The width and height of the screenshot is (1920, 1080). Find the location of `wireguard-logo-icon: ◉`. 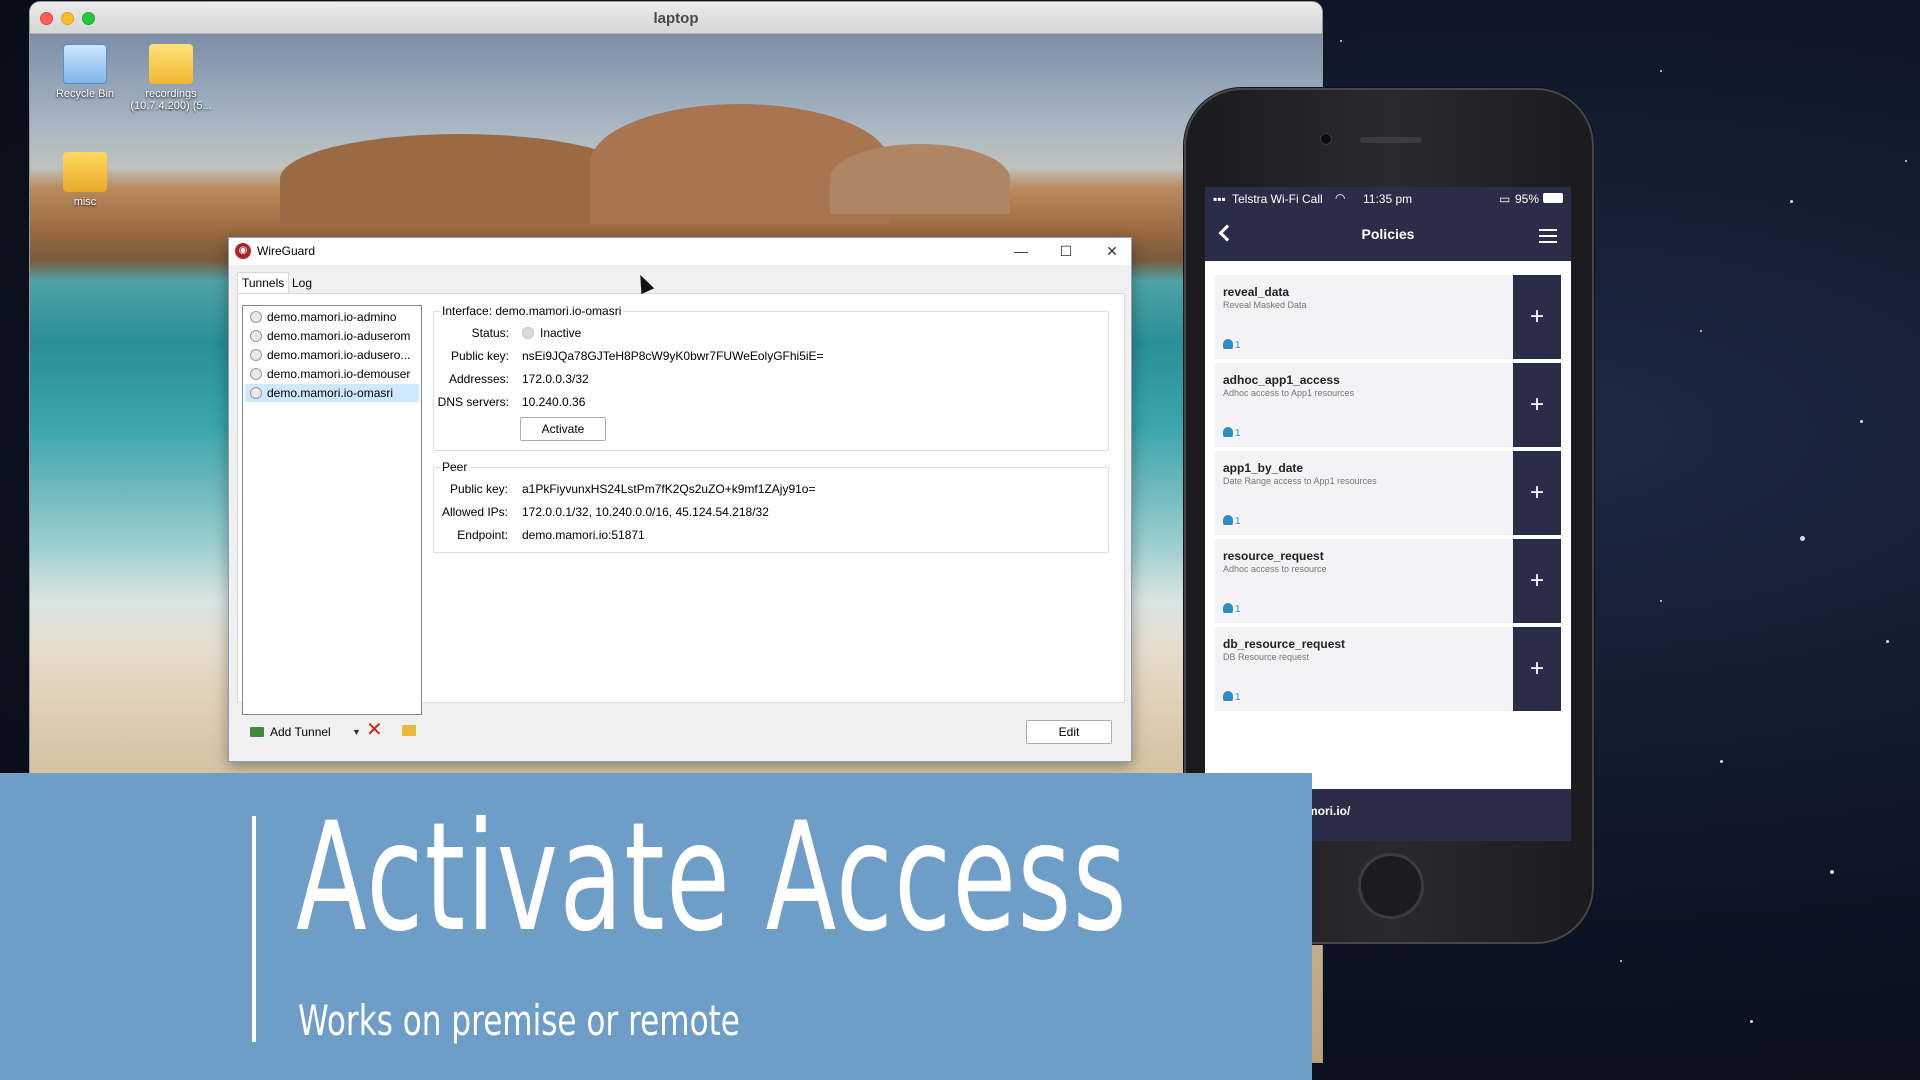

wireguard-logo-icon: ◉ is located at coordinates (243, 251).